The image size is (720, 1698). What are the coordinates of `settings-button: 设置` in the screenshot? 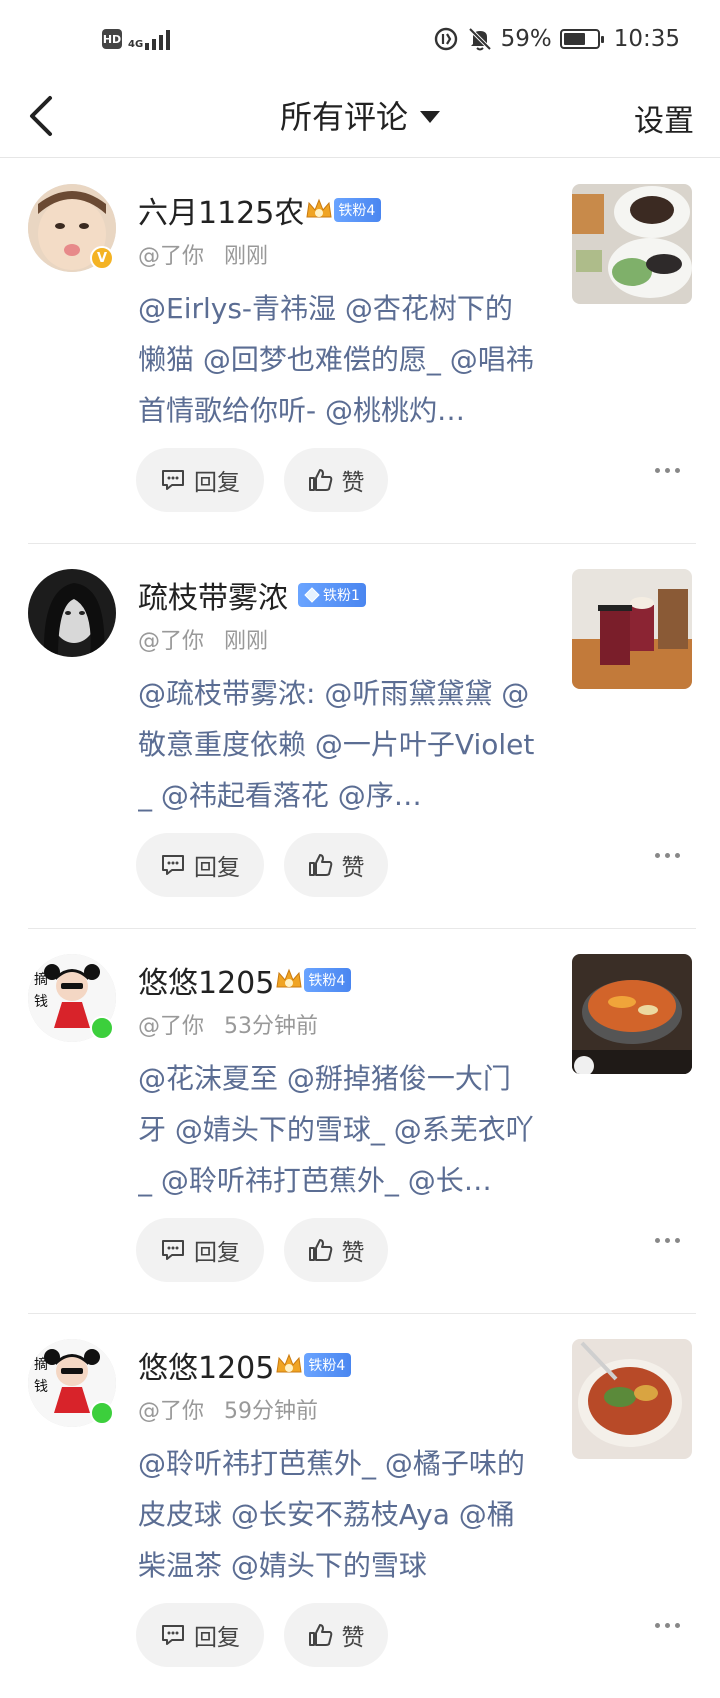 It's located at (664, 118).